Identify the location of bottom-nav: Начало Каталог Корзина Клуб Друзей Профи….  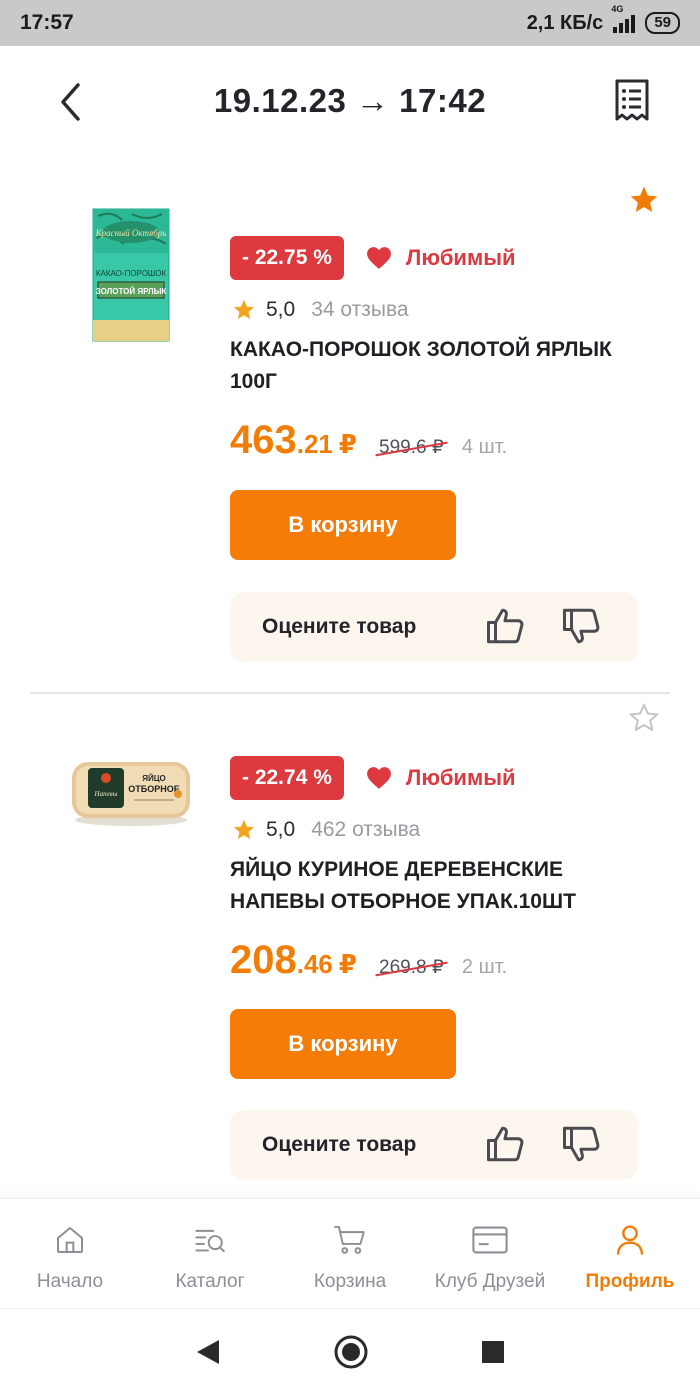
(350, 1253).